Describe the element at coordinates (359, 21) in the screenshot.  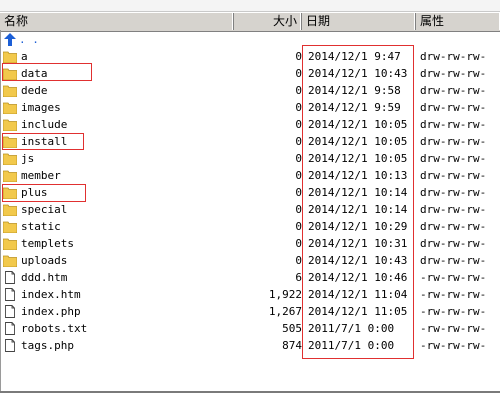
I see `column-header-date: 日期` at that location.